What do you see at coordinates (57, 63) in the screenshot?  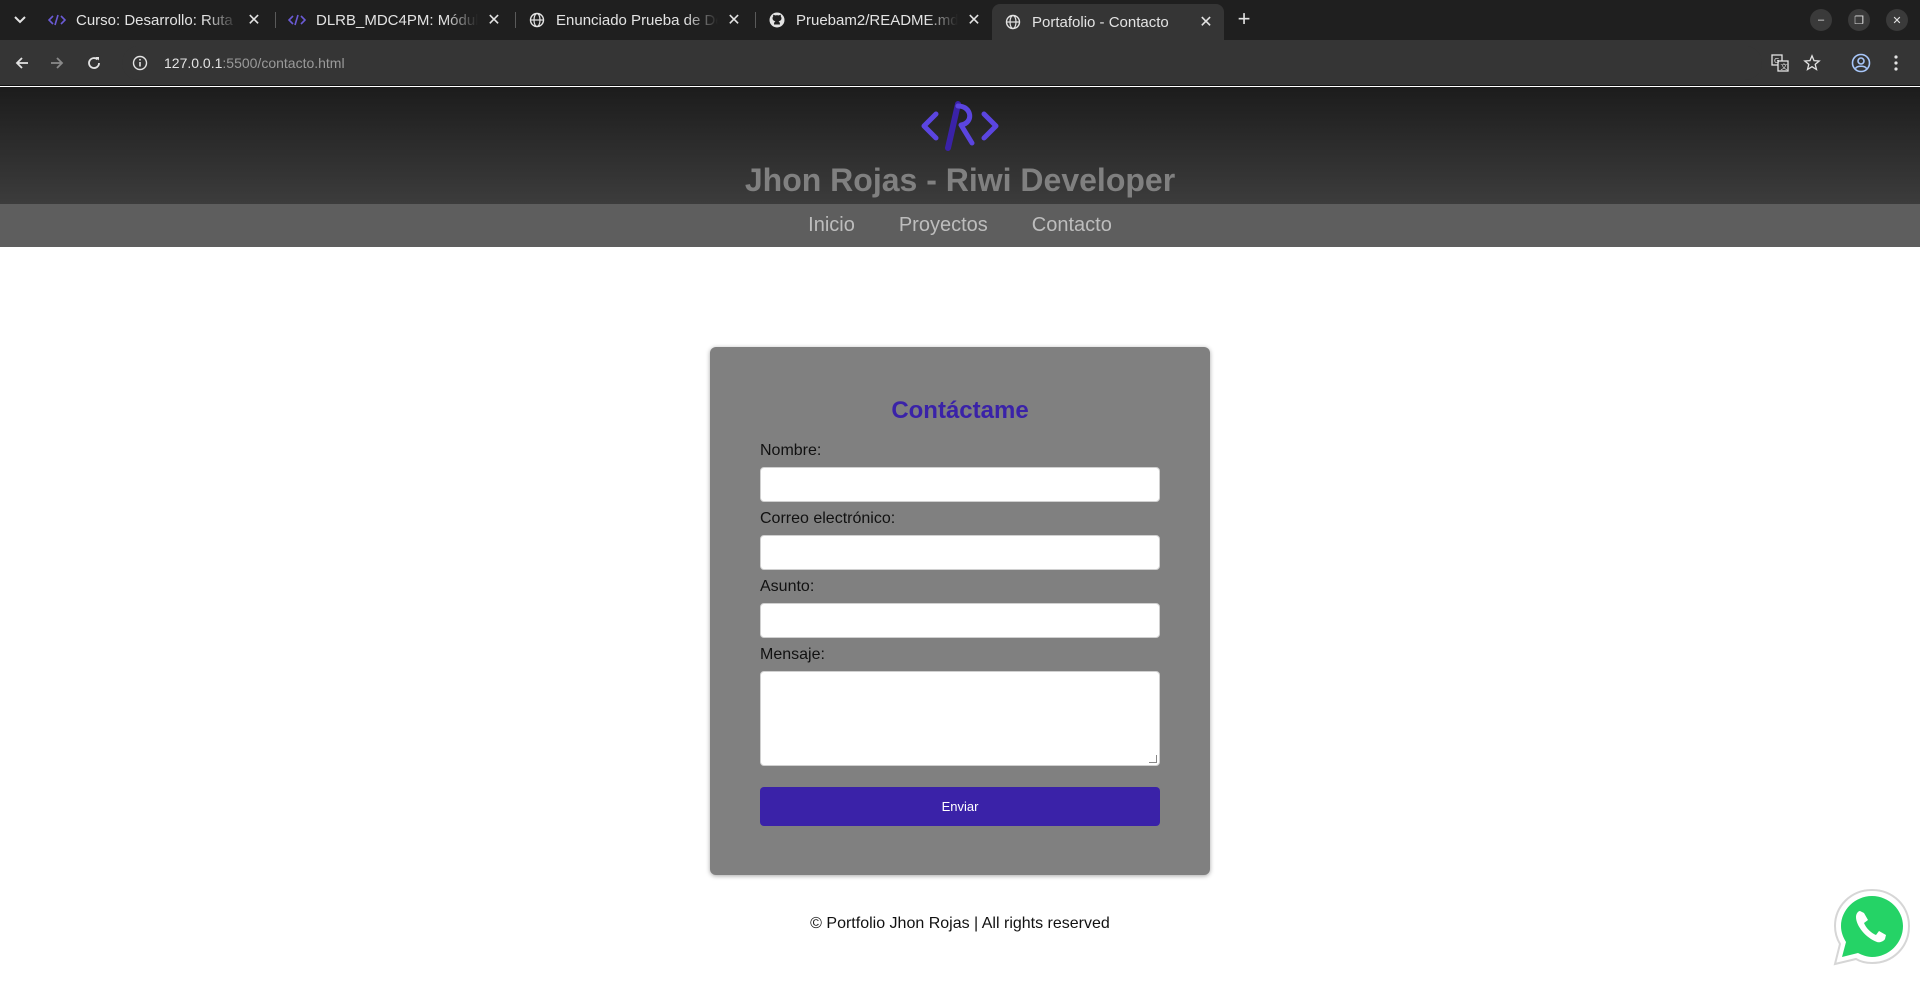 I see `forward-arrow-icon` at bounding box center [57, 63].